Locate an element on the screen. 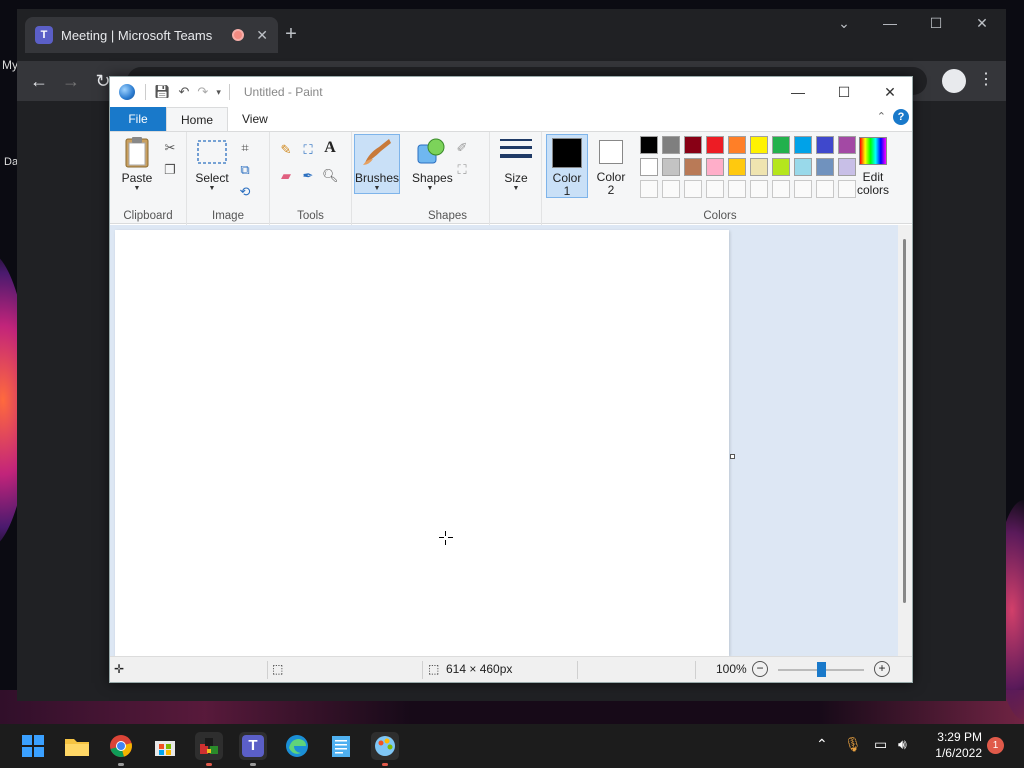  save-icon: 💾︎ is located at coordinates (162, 92).